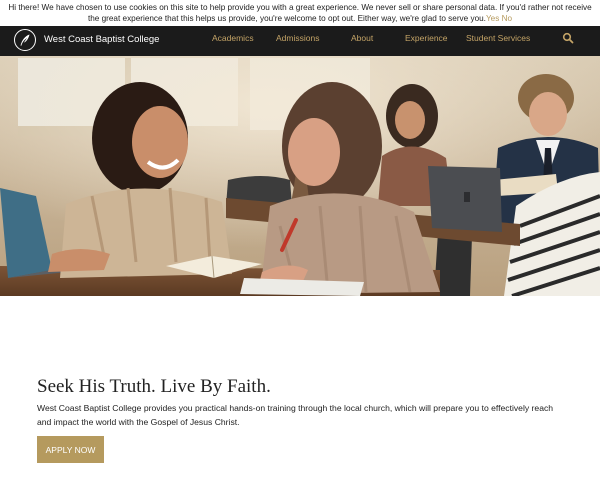 This screenshot has height=480, width=600. I want to click on apply-now-button: APPLY NOW, so click(70, 449).